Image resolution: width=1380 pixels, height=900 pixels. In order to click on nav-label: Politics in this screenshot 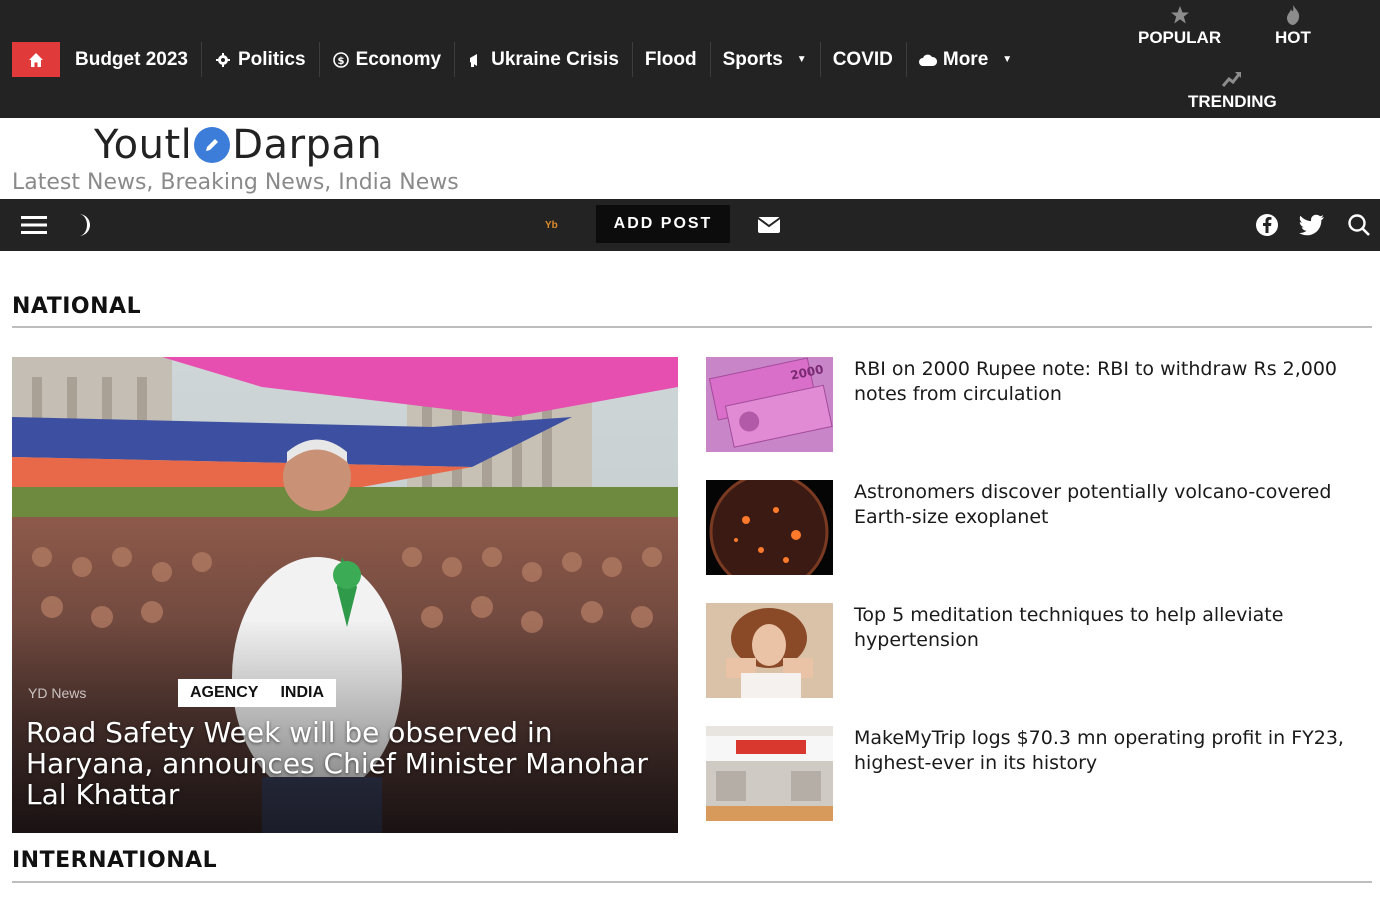, I will do `click(271, 59)`.